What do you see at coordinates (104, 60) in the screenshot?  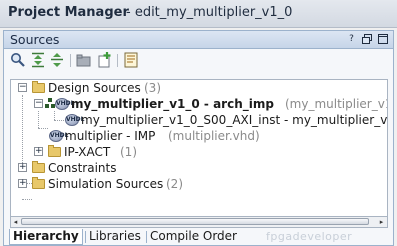 I see `add-sources-icon` at bounding box center [104, 60].